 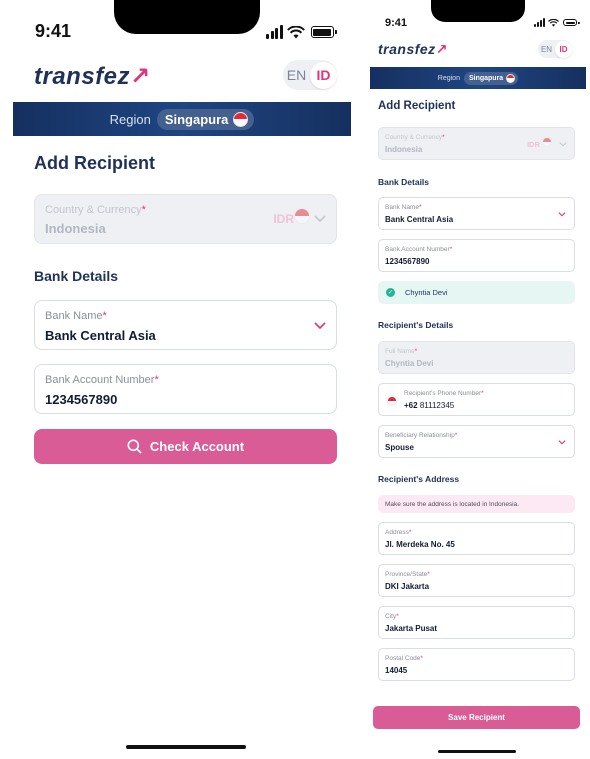 What do you see at coordinates (419, 479) in the screenshot?
I see `recipient-address-heading: Recipient's Address` at bounding box center [419, 479].